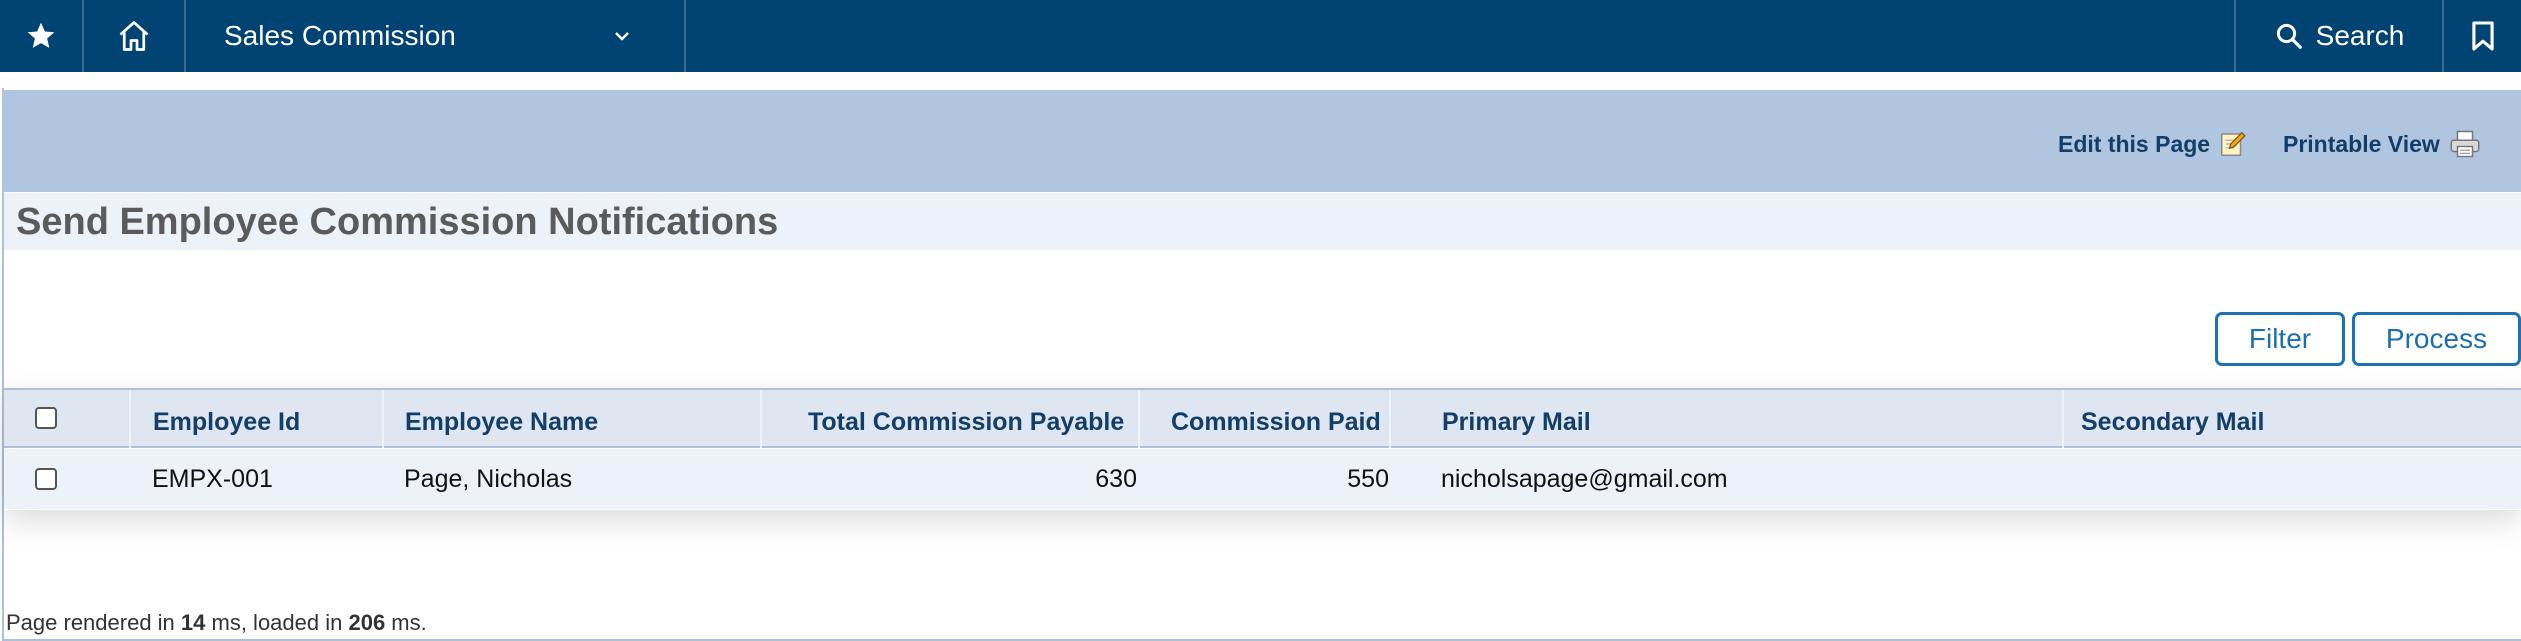  Describe the element at coordinates (1262, 221) in the screenshot. I see `title-band: Send Employee Commission Notifications` at that location.